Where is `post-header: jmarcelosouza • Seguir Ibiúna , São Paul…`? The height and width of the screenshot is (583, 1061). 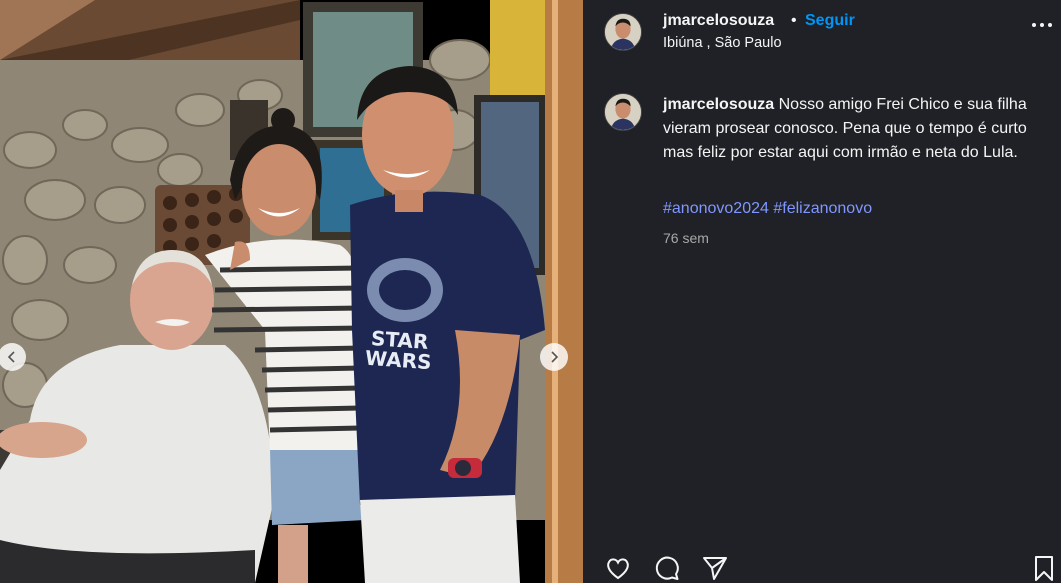
post-header: jmarcelosouza • Seguir Ibiúna , São Paul… is located at coordinates (822, 31).